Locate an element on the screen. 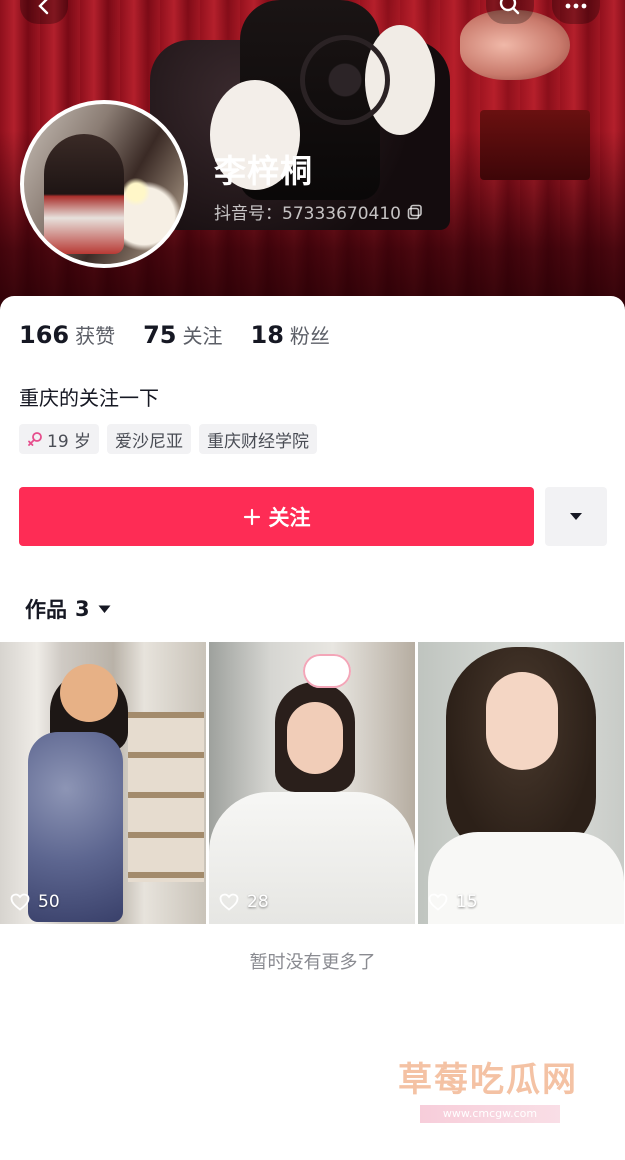 Image resolution: width=625 pixels, height=1160 pixels. stat-likes: 166 获赞 is located at coordinates (67, 334).